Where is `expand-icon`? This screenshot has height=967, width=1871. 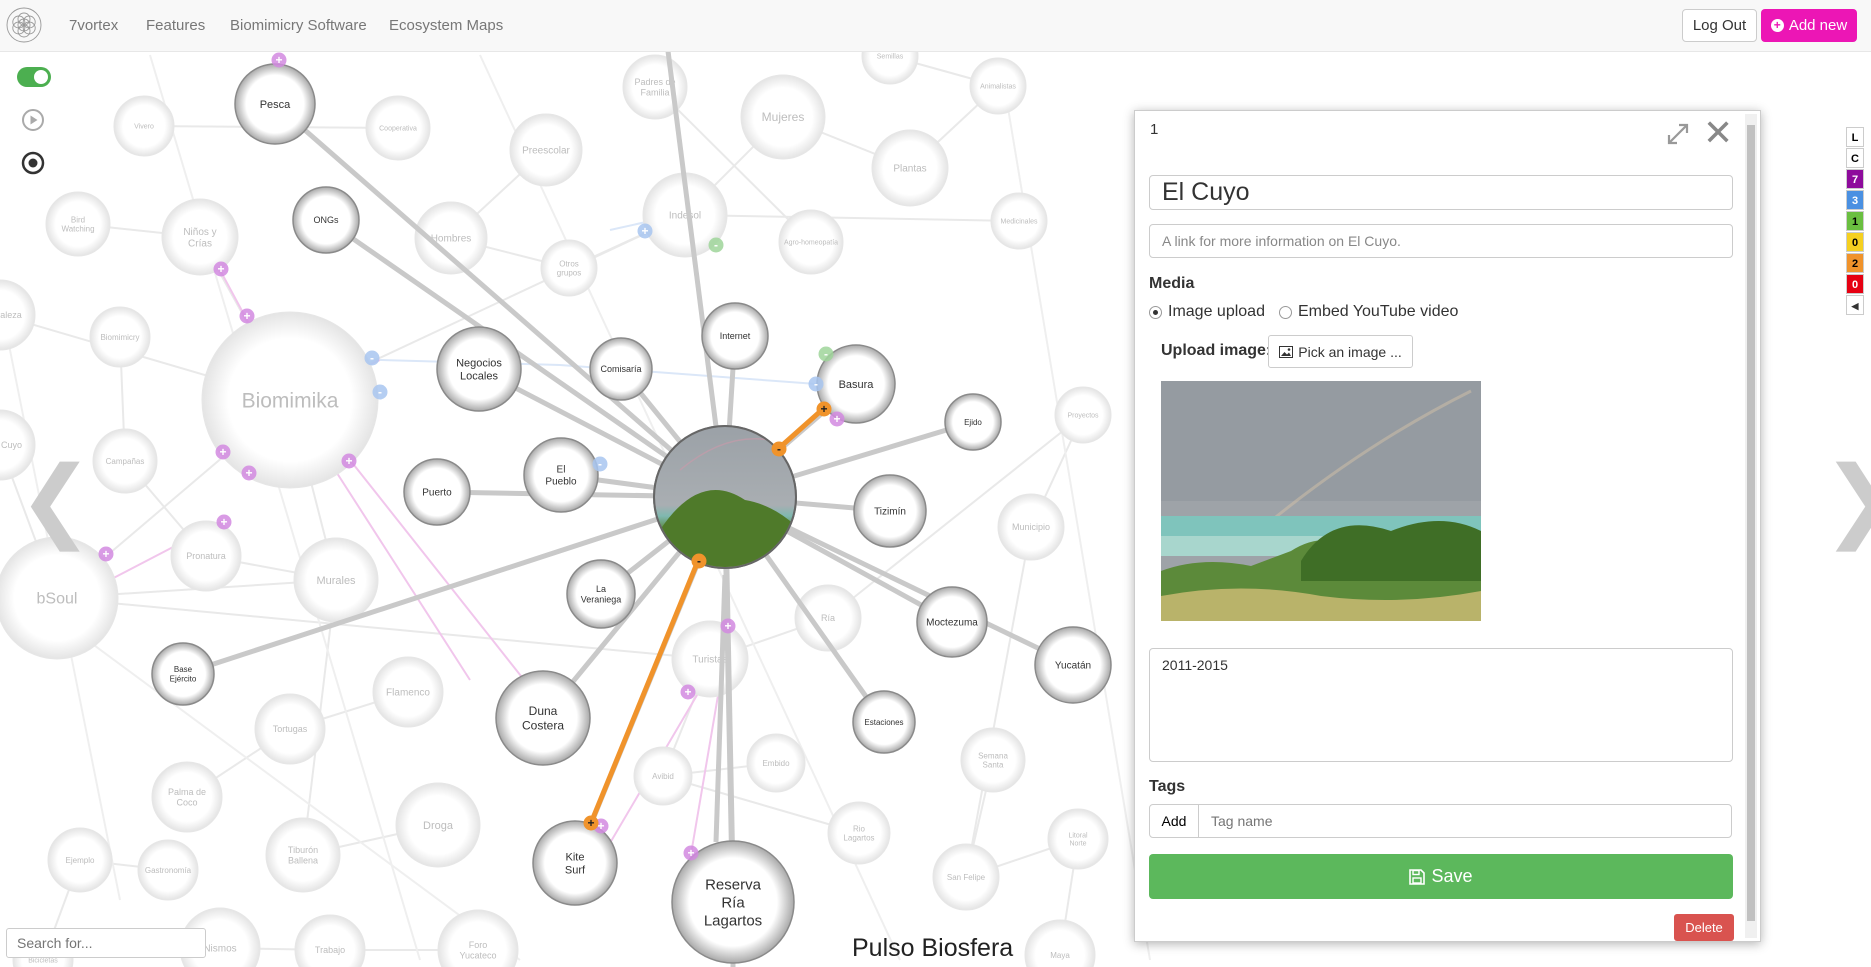
expand-icon is located at coordinates (1678, 134).